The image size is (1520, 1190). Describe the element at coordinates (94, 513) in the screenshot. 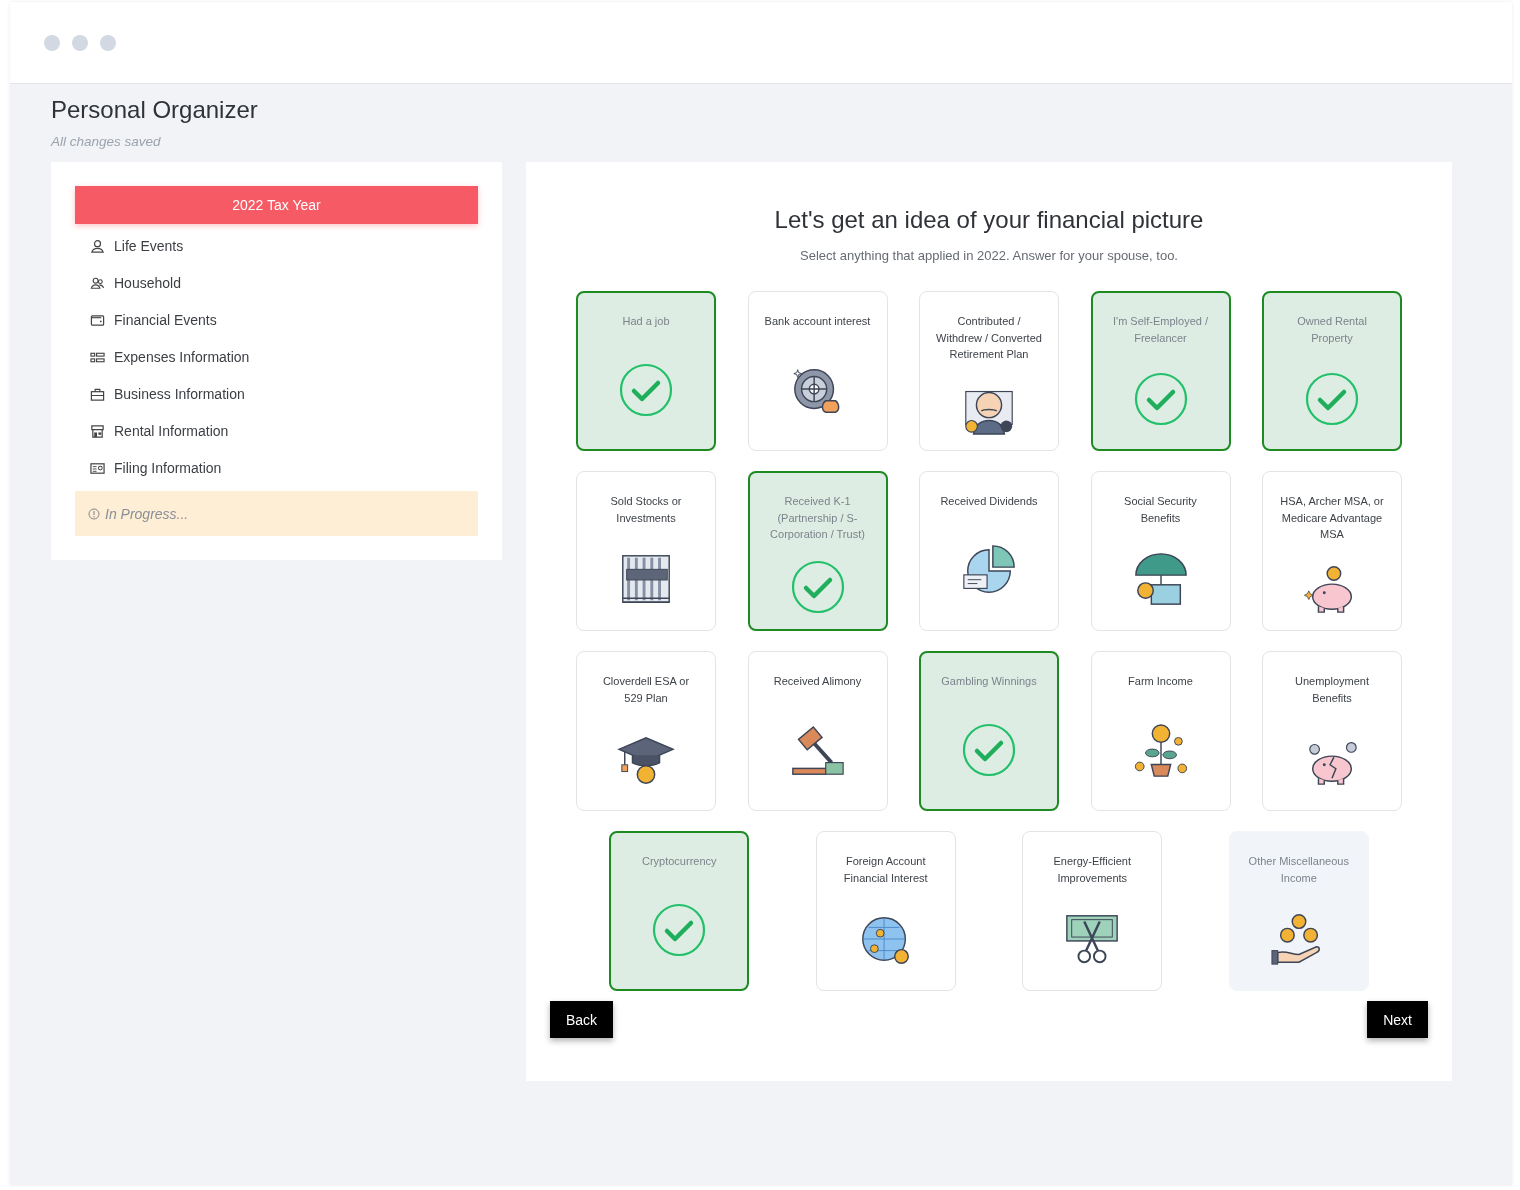

I see `info-icon` at that location.